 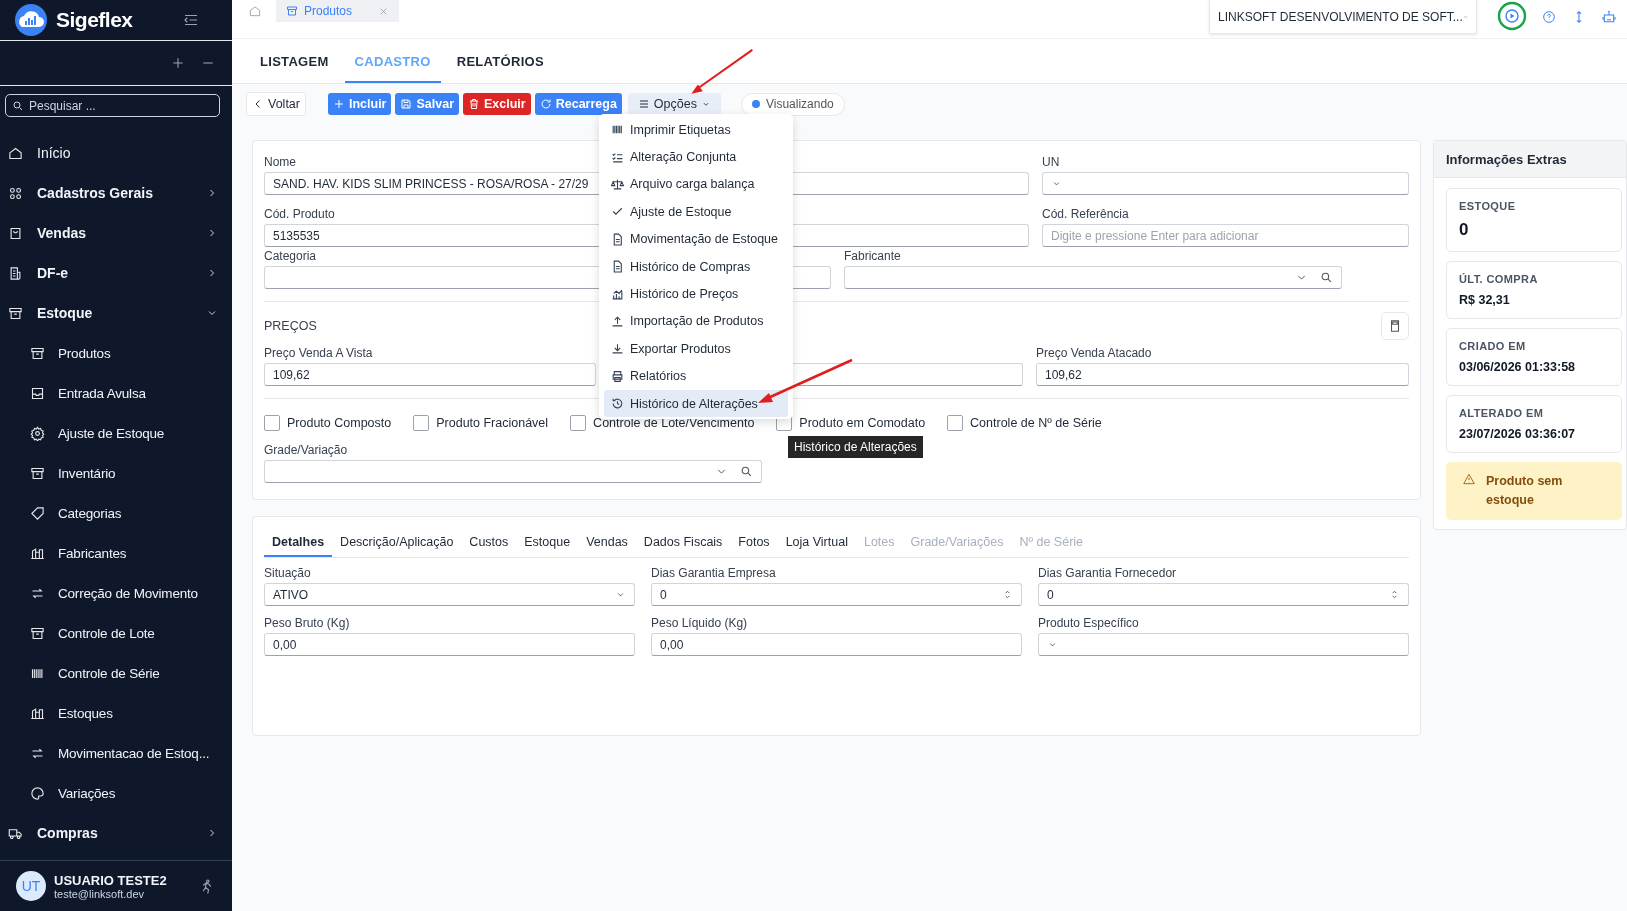 I want to click on select-field: ATIVO, so click(x=449, y=594).